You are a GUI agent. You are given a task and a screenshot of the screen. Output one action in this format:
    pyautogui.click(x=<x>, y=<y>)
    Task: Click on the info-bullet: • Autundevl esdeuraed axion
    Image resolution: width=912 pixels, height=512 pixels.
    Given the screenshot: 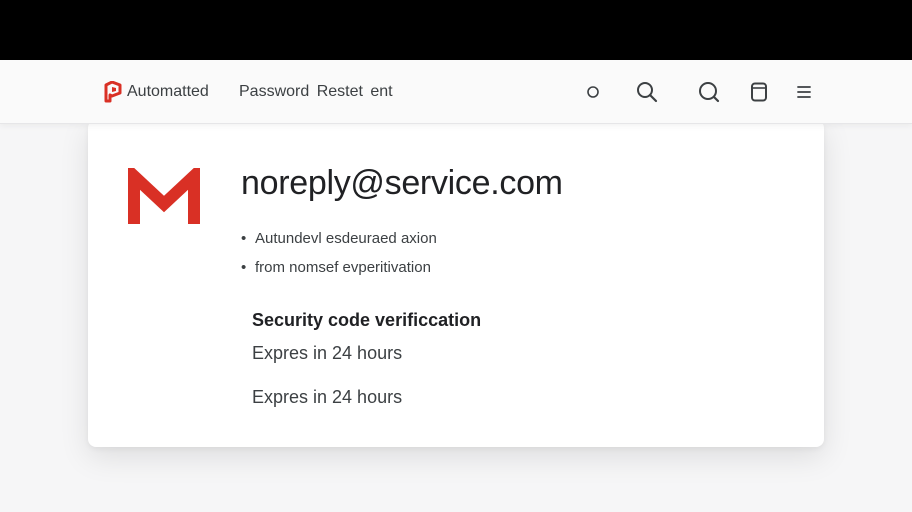 What is the action you would take?
    pyautogui.click(x=339, y=238)
    